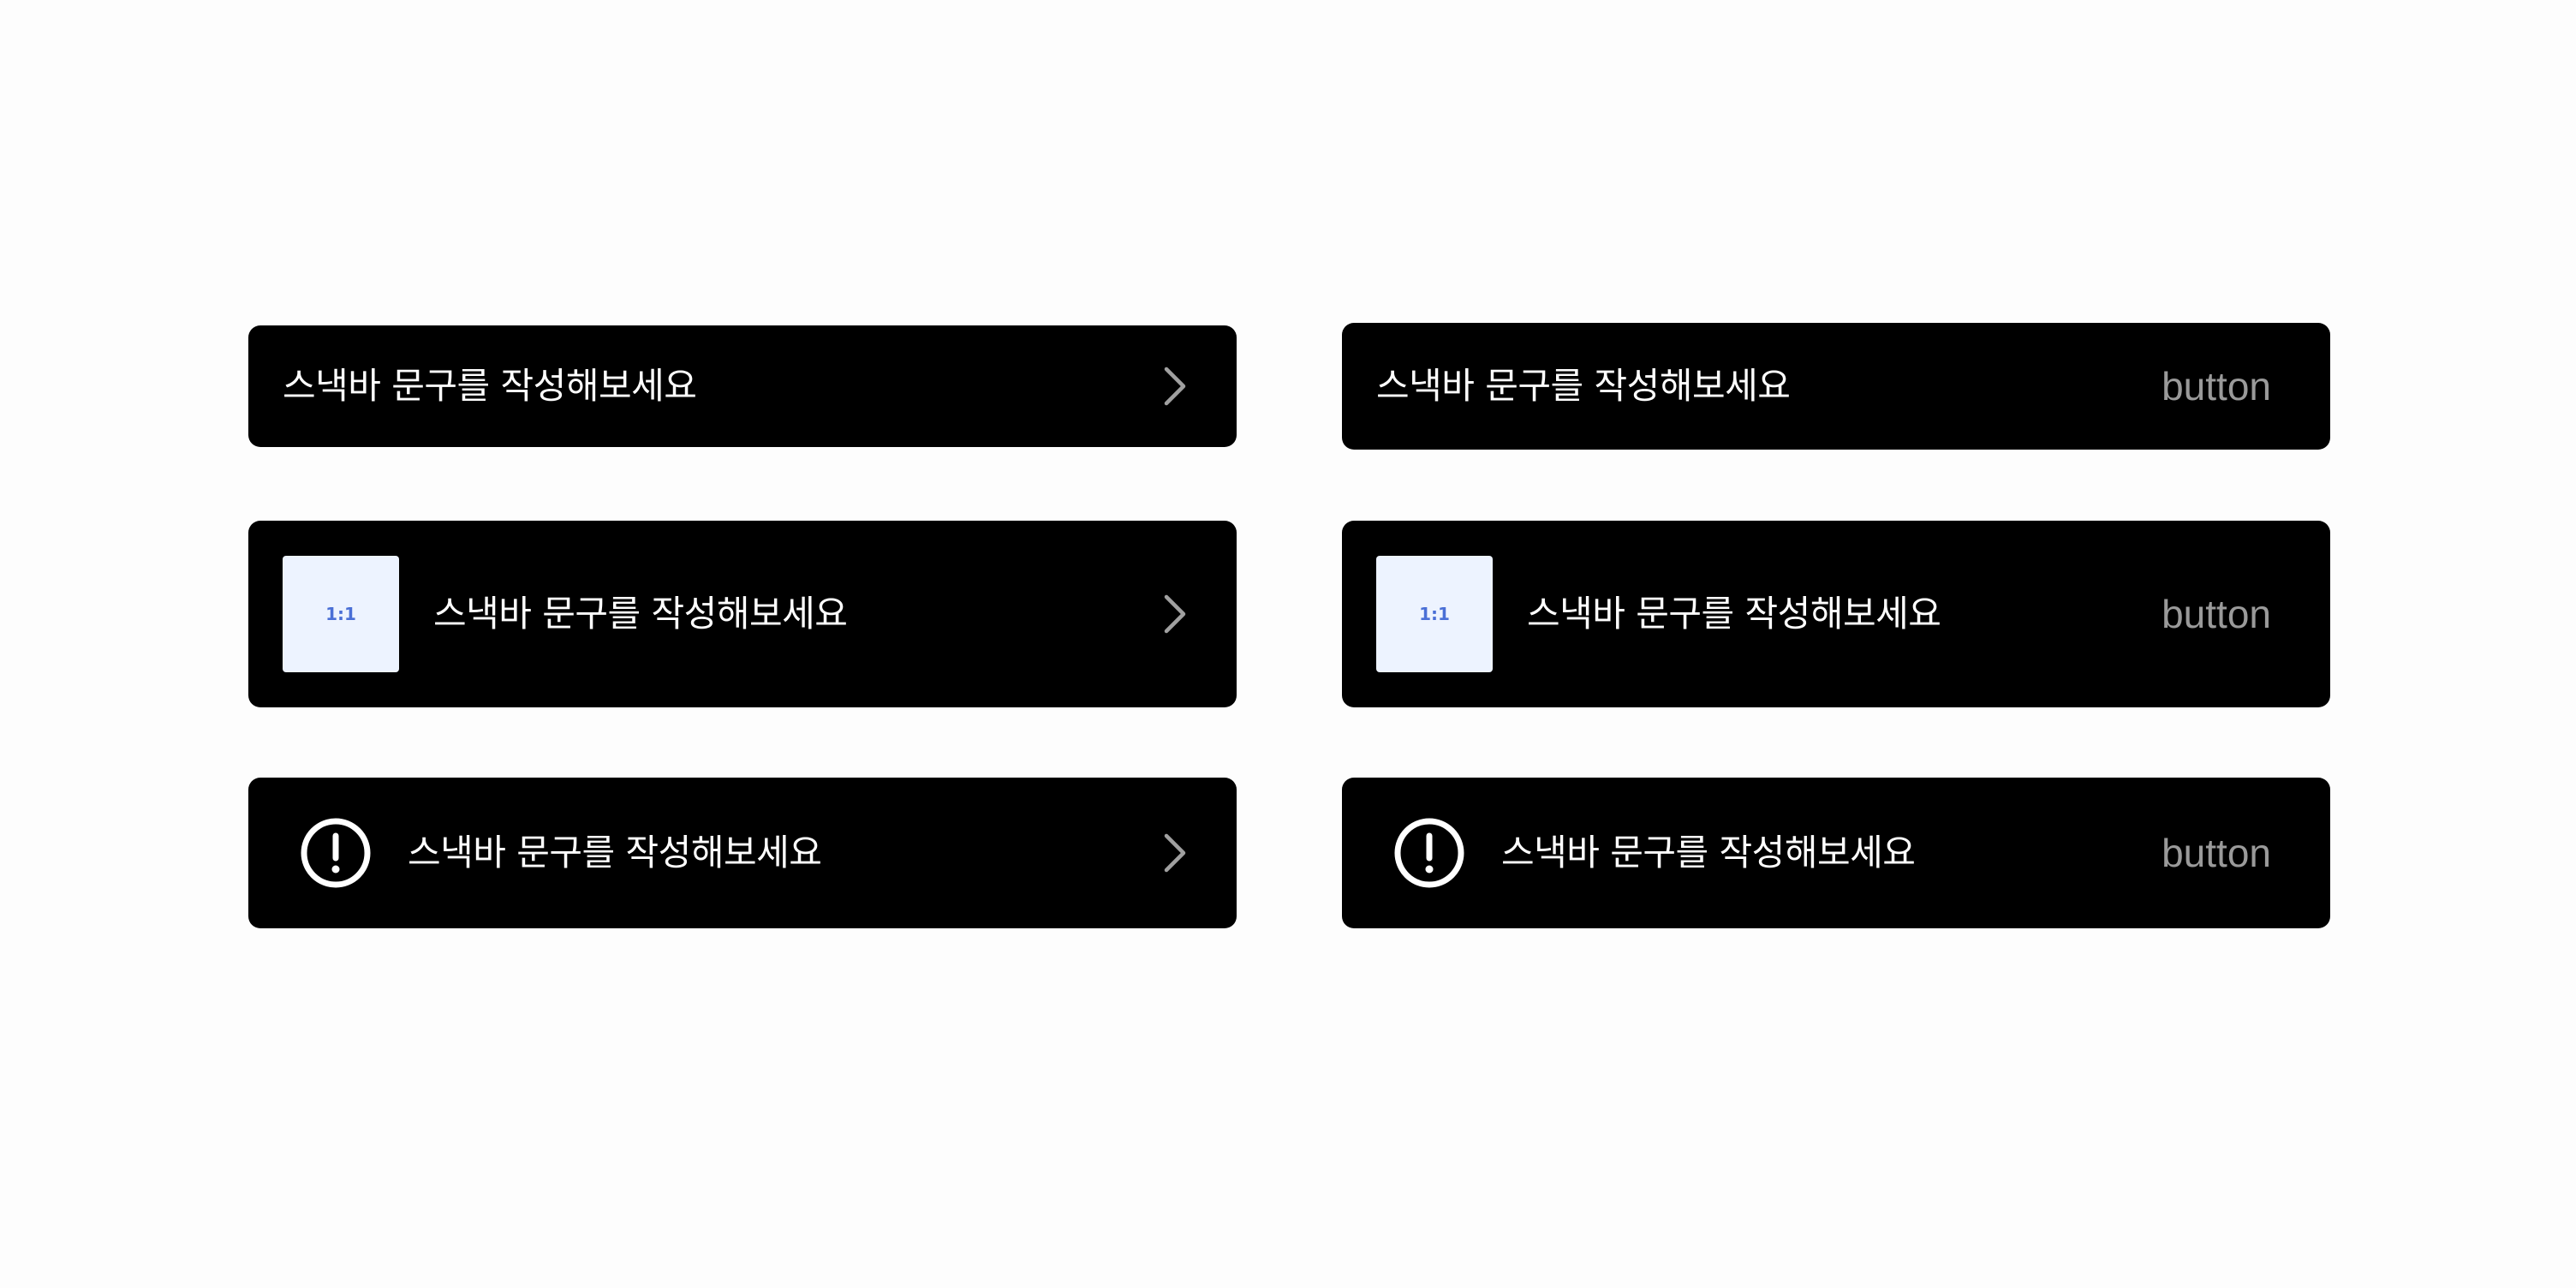 This screenshot has height=1288, width=2576. Describe the element at coordinates (1836, 387) in the screenshot. I see `snackbar-text-button: 스낵바 문구를 작성해보세요 button` at that location.